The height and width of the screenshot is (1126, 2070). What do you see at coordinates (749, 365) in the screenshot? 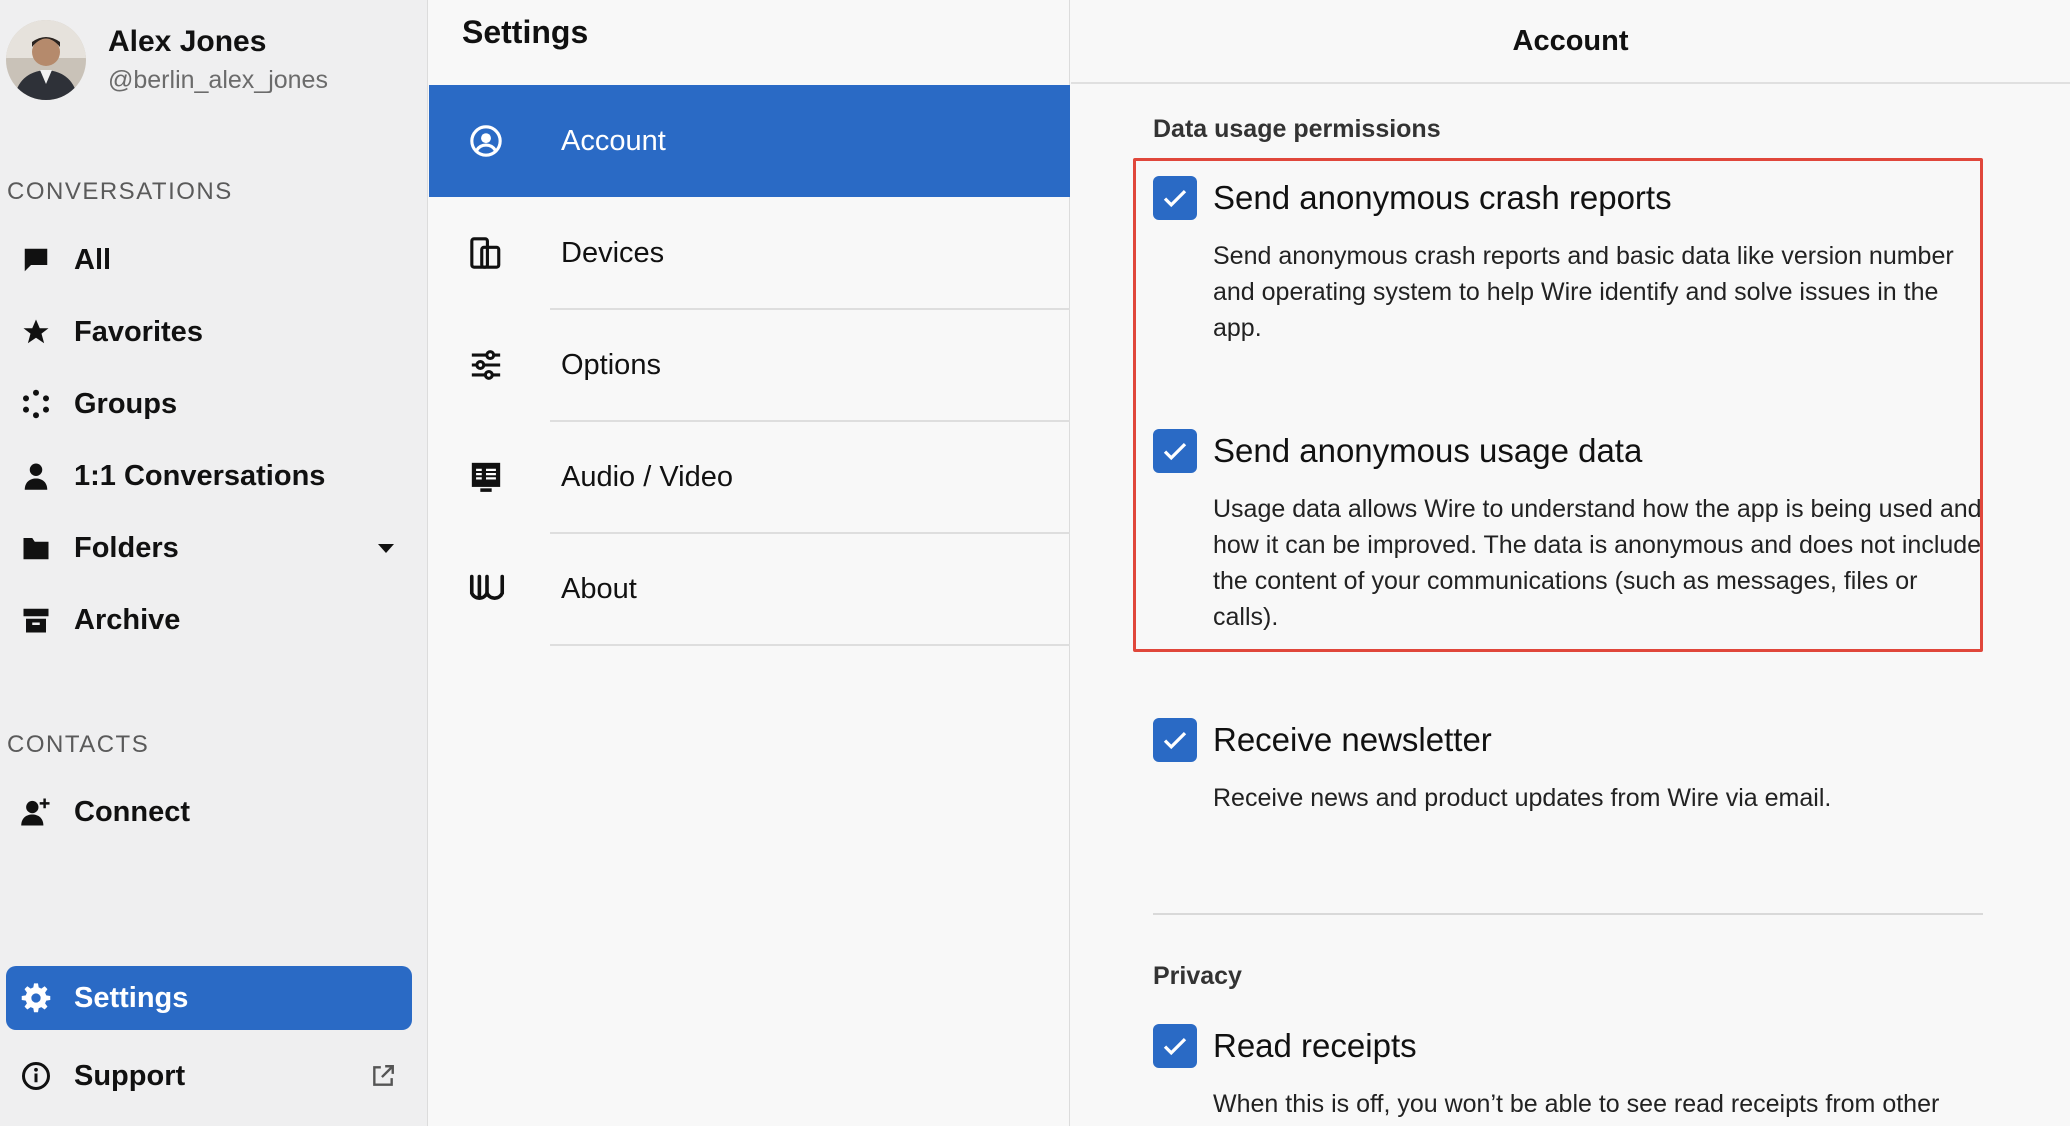
I see `settings-menu-options: Options` at bounding box center [749, 365].